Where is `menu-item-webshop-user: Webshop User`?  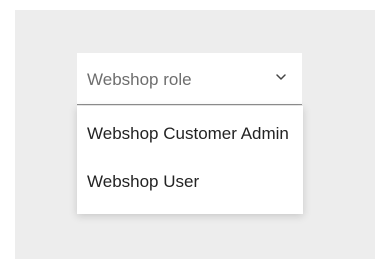 menu-item-webshop-user: Webshop User is located at coordinates (190, 182).